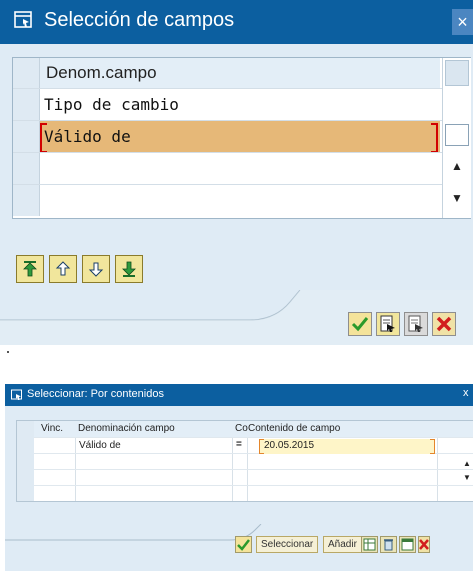  I want to click on column-header-field-name: Denom.campo, so click(239, 73).